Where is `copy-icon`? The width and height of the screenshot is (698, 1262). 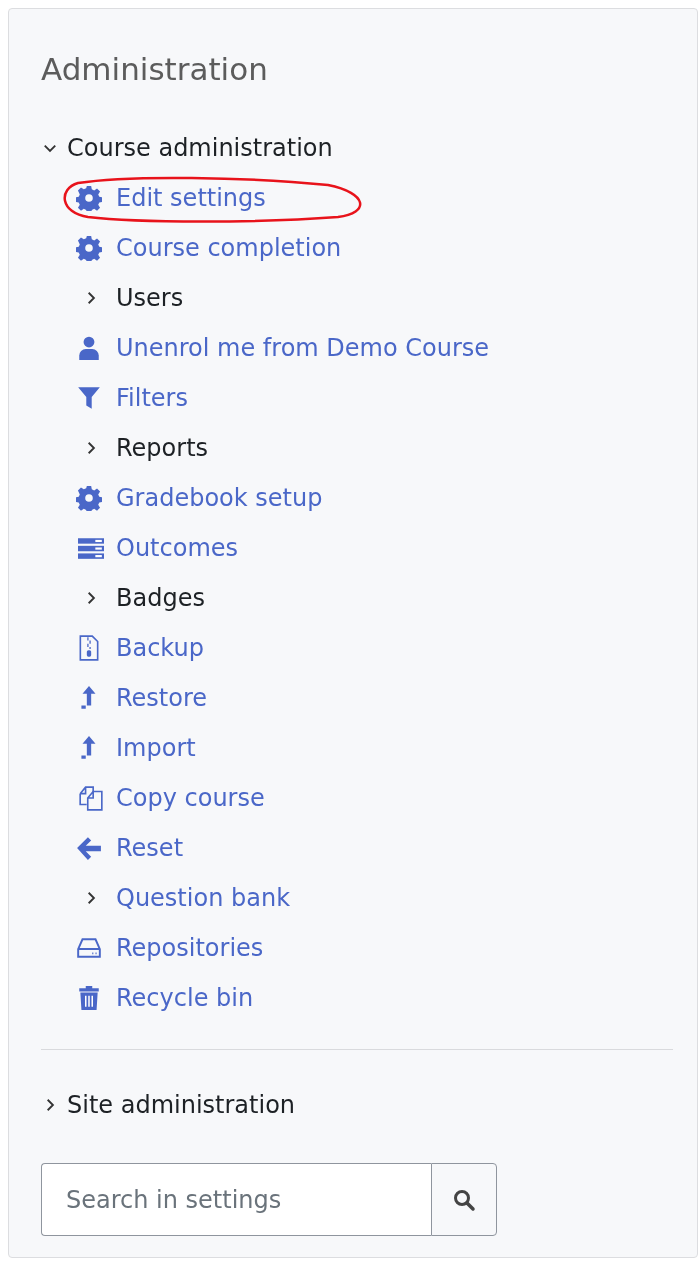
copy-icon is located at coordinates (91, 798).